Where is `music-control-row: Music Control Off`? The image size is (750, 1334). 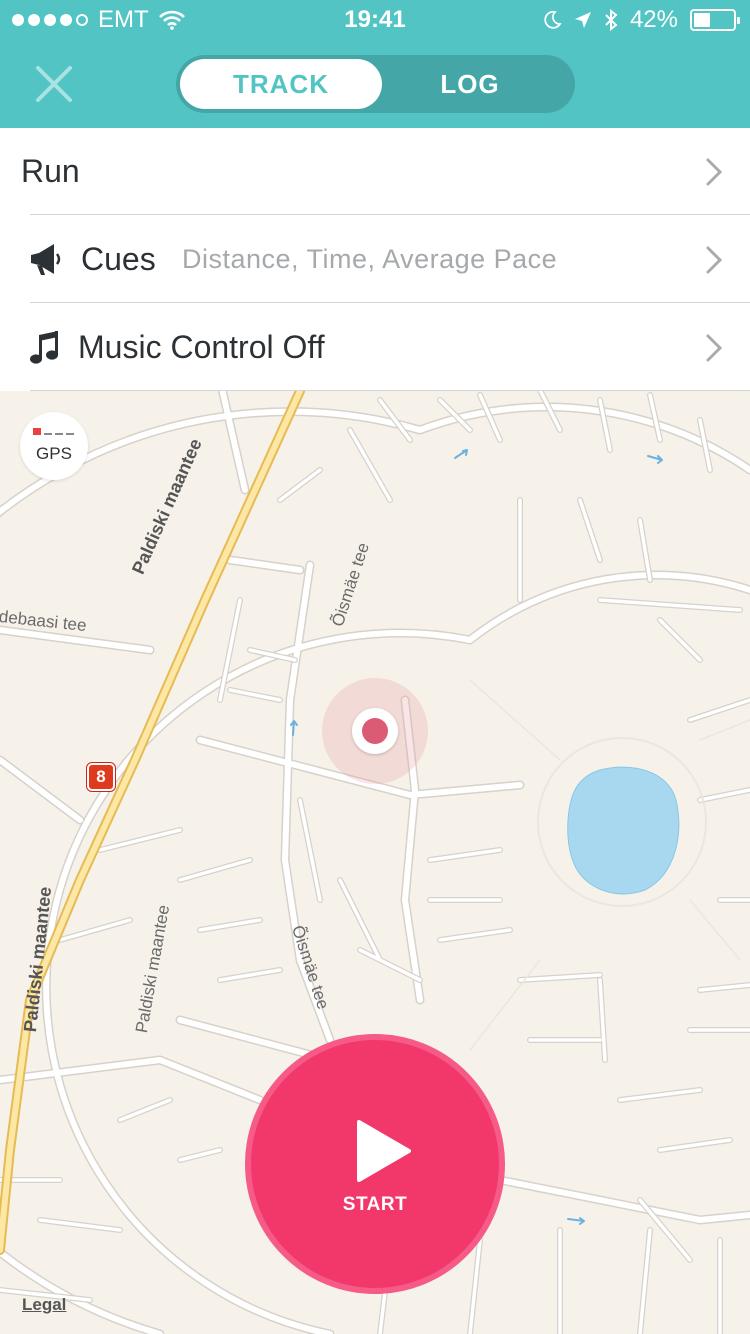
music-control-row: Music Control Off is located at coordinates (375, 347).